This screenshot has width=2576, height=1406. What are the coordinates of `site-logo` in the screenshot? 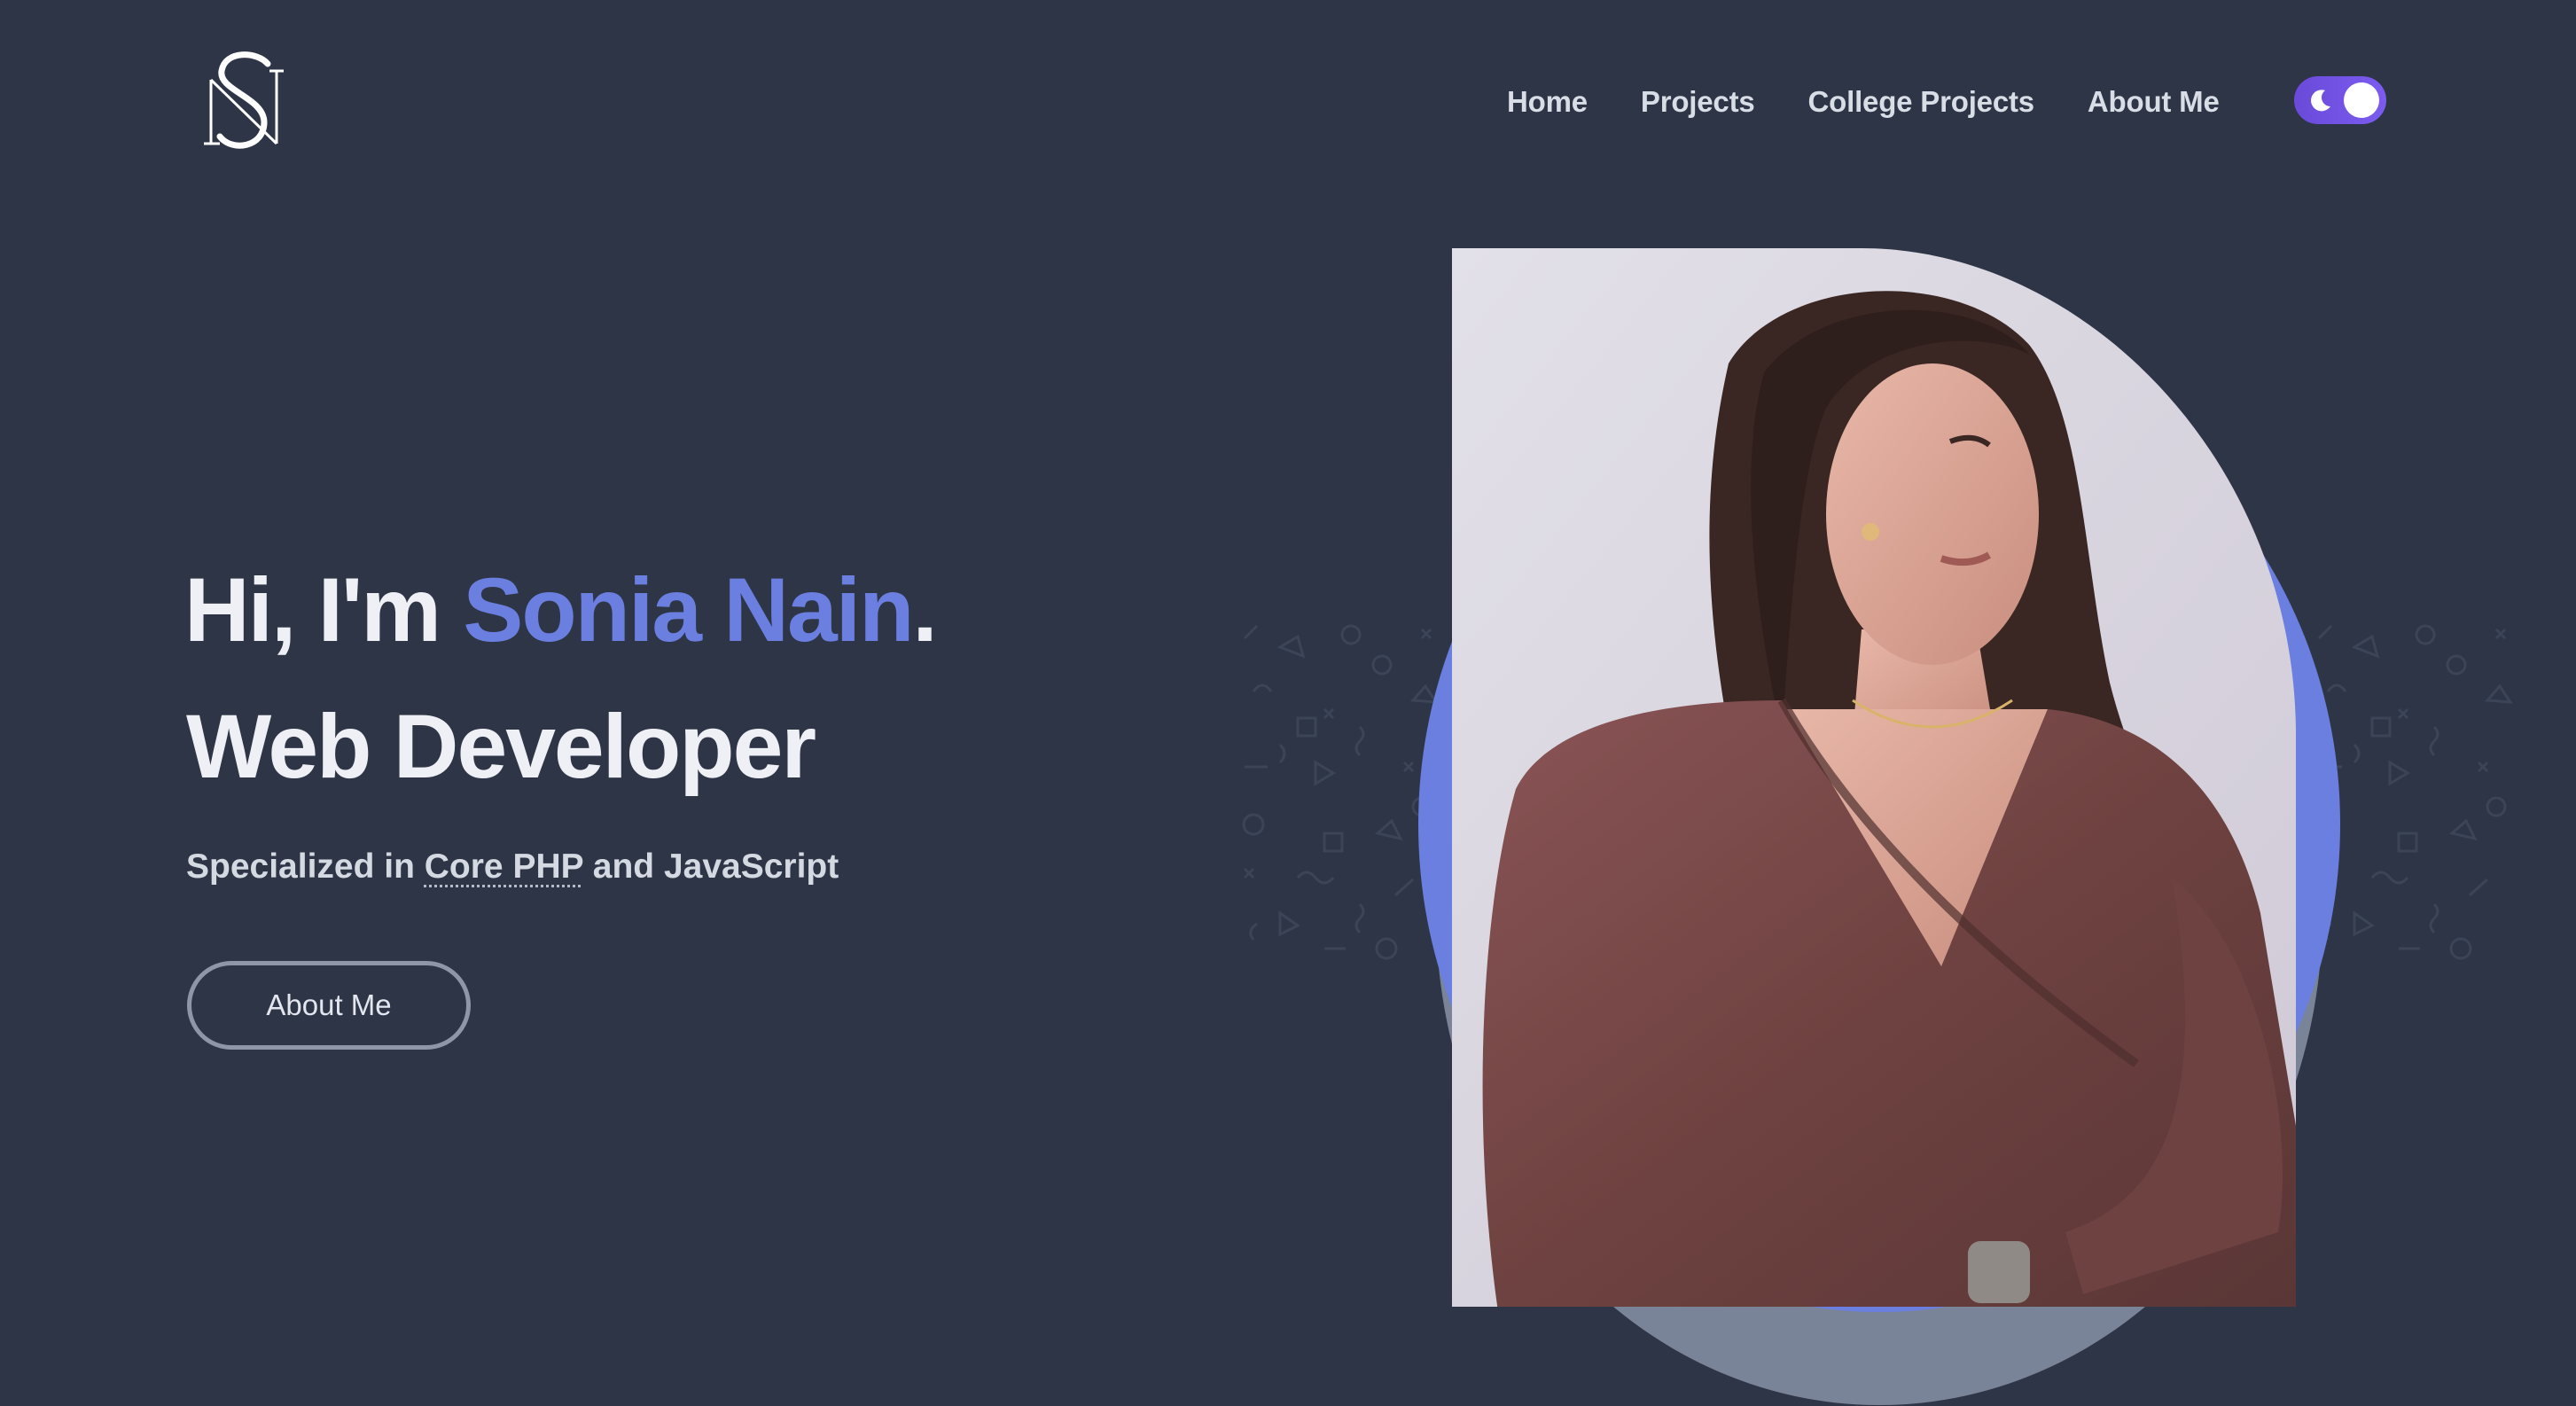 It's located at (244, 106).